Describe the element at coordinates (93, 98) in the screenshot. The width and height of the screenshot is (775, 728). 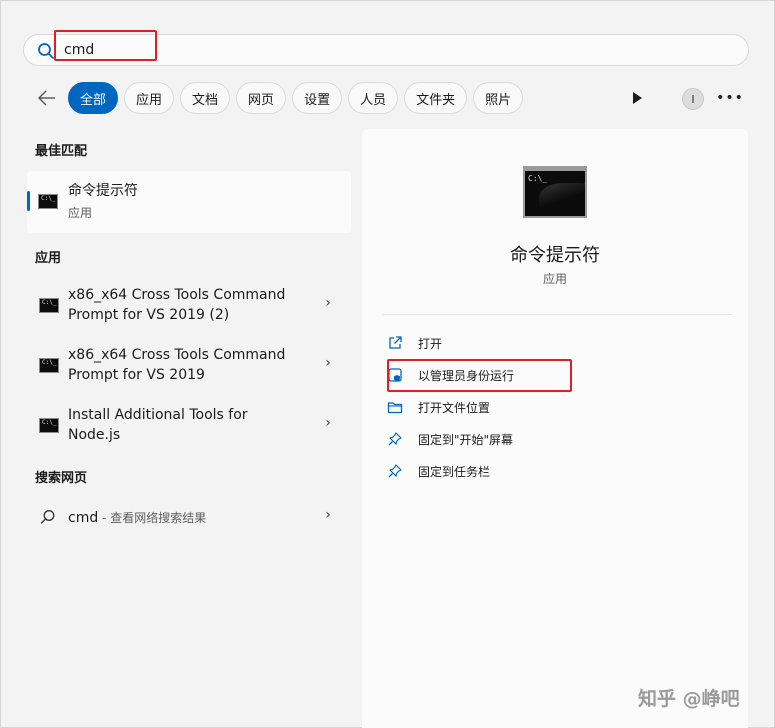
I see `filter-tab-all: 全部` at that location.